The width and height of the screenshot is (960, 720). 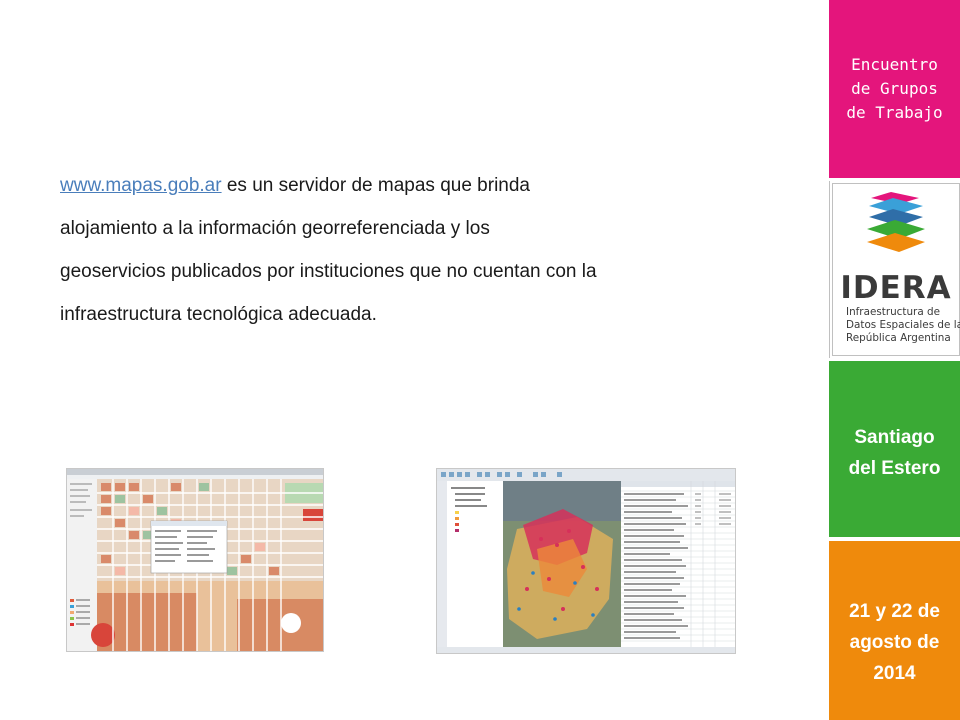 What do you see at coordinates (894, 642) in the screenshot?
I see `event-date: 21 y 22 de agosto de 2014` at bounding box center [894, 642].